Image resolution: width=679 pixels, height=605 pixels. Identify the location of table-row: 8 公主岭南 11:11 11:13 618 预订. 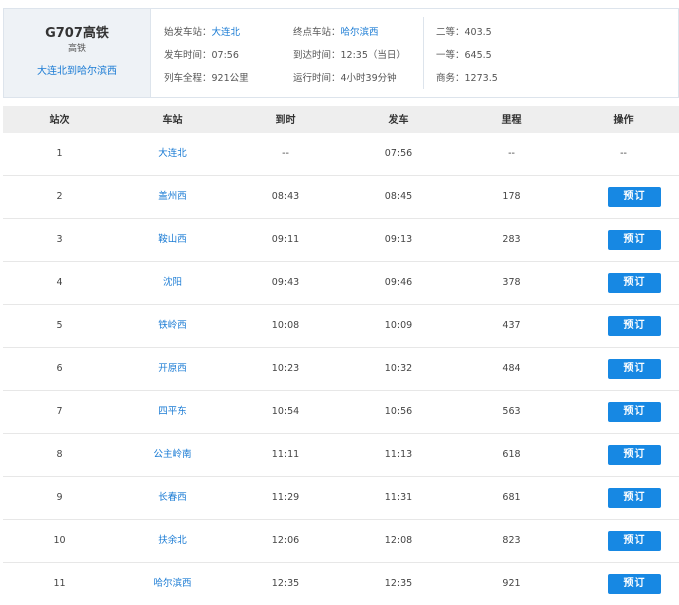
(341, 455).